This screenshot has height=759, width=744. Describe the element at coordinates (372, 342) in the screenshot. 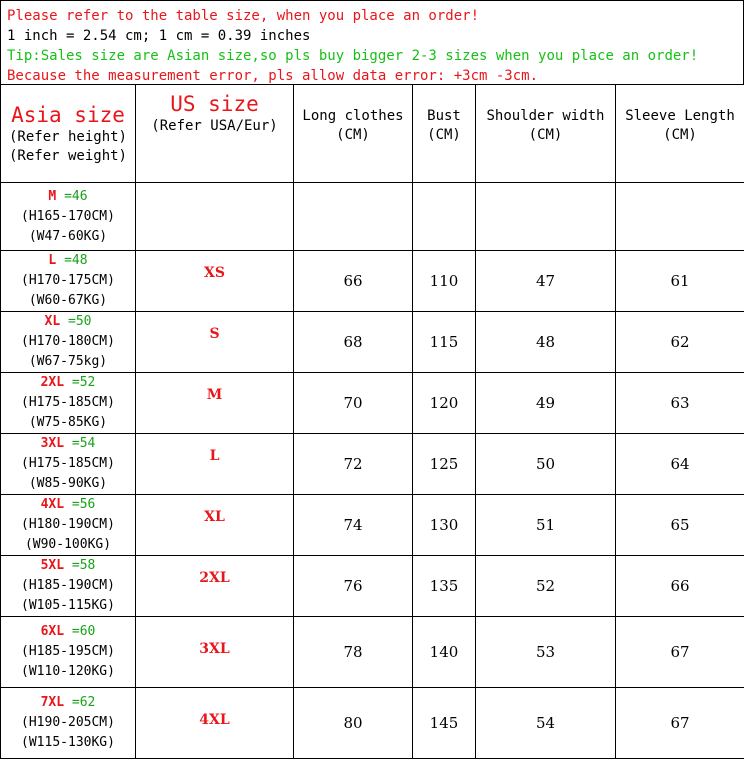

I see `table-row: XL =50(H170-180CM)(W67-75kg) S 68 115 48 62` at that location.